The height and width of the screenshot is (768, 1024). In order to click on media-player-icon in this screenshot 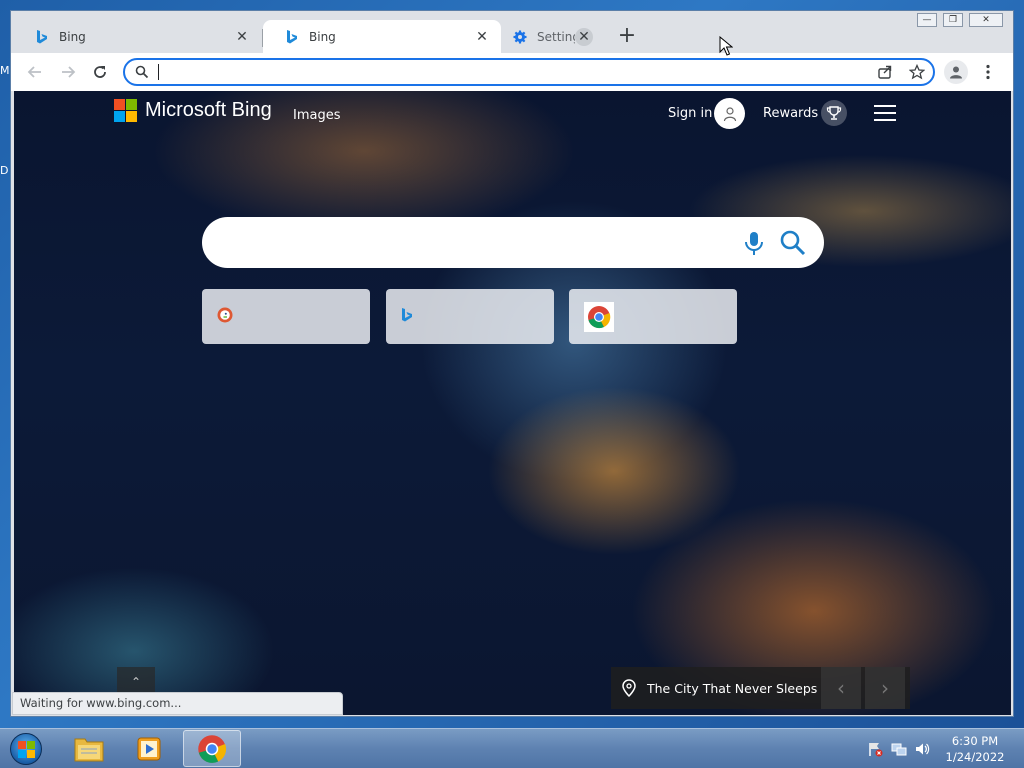, I will do `click(149, 748)`.